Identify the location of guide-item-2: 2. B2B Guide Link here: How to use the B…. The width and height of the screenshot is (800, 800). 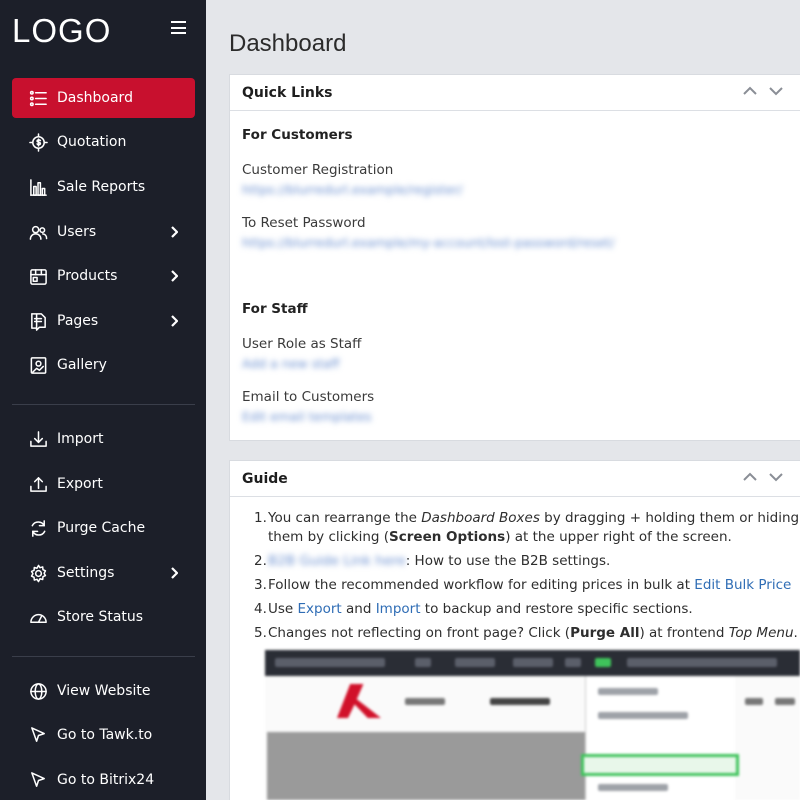
(521, 561).